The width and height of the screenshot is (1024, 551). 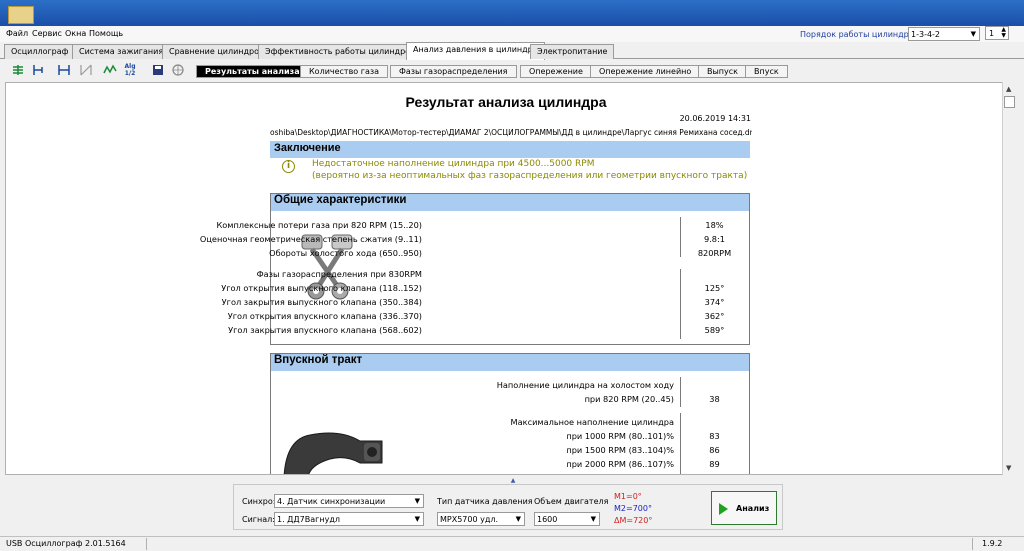 I want to click on subtab-intake: Впуск, so click(x=766, y=71).